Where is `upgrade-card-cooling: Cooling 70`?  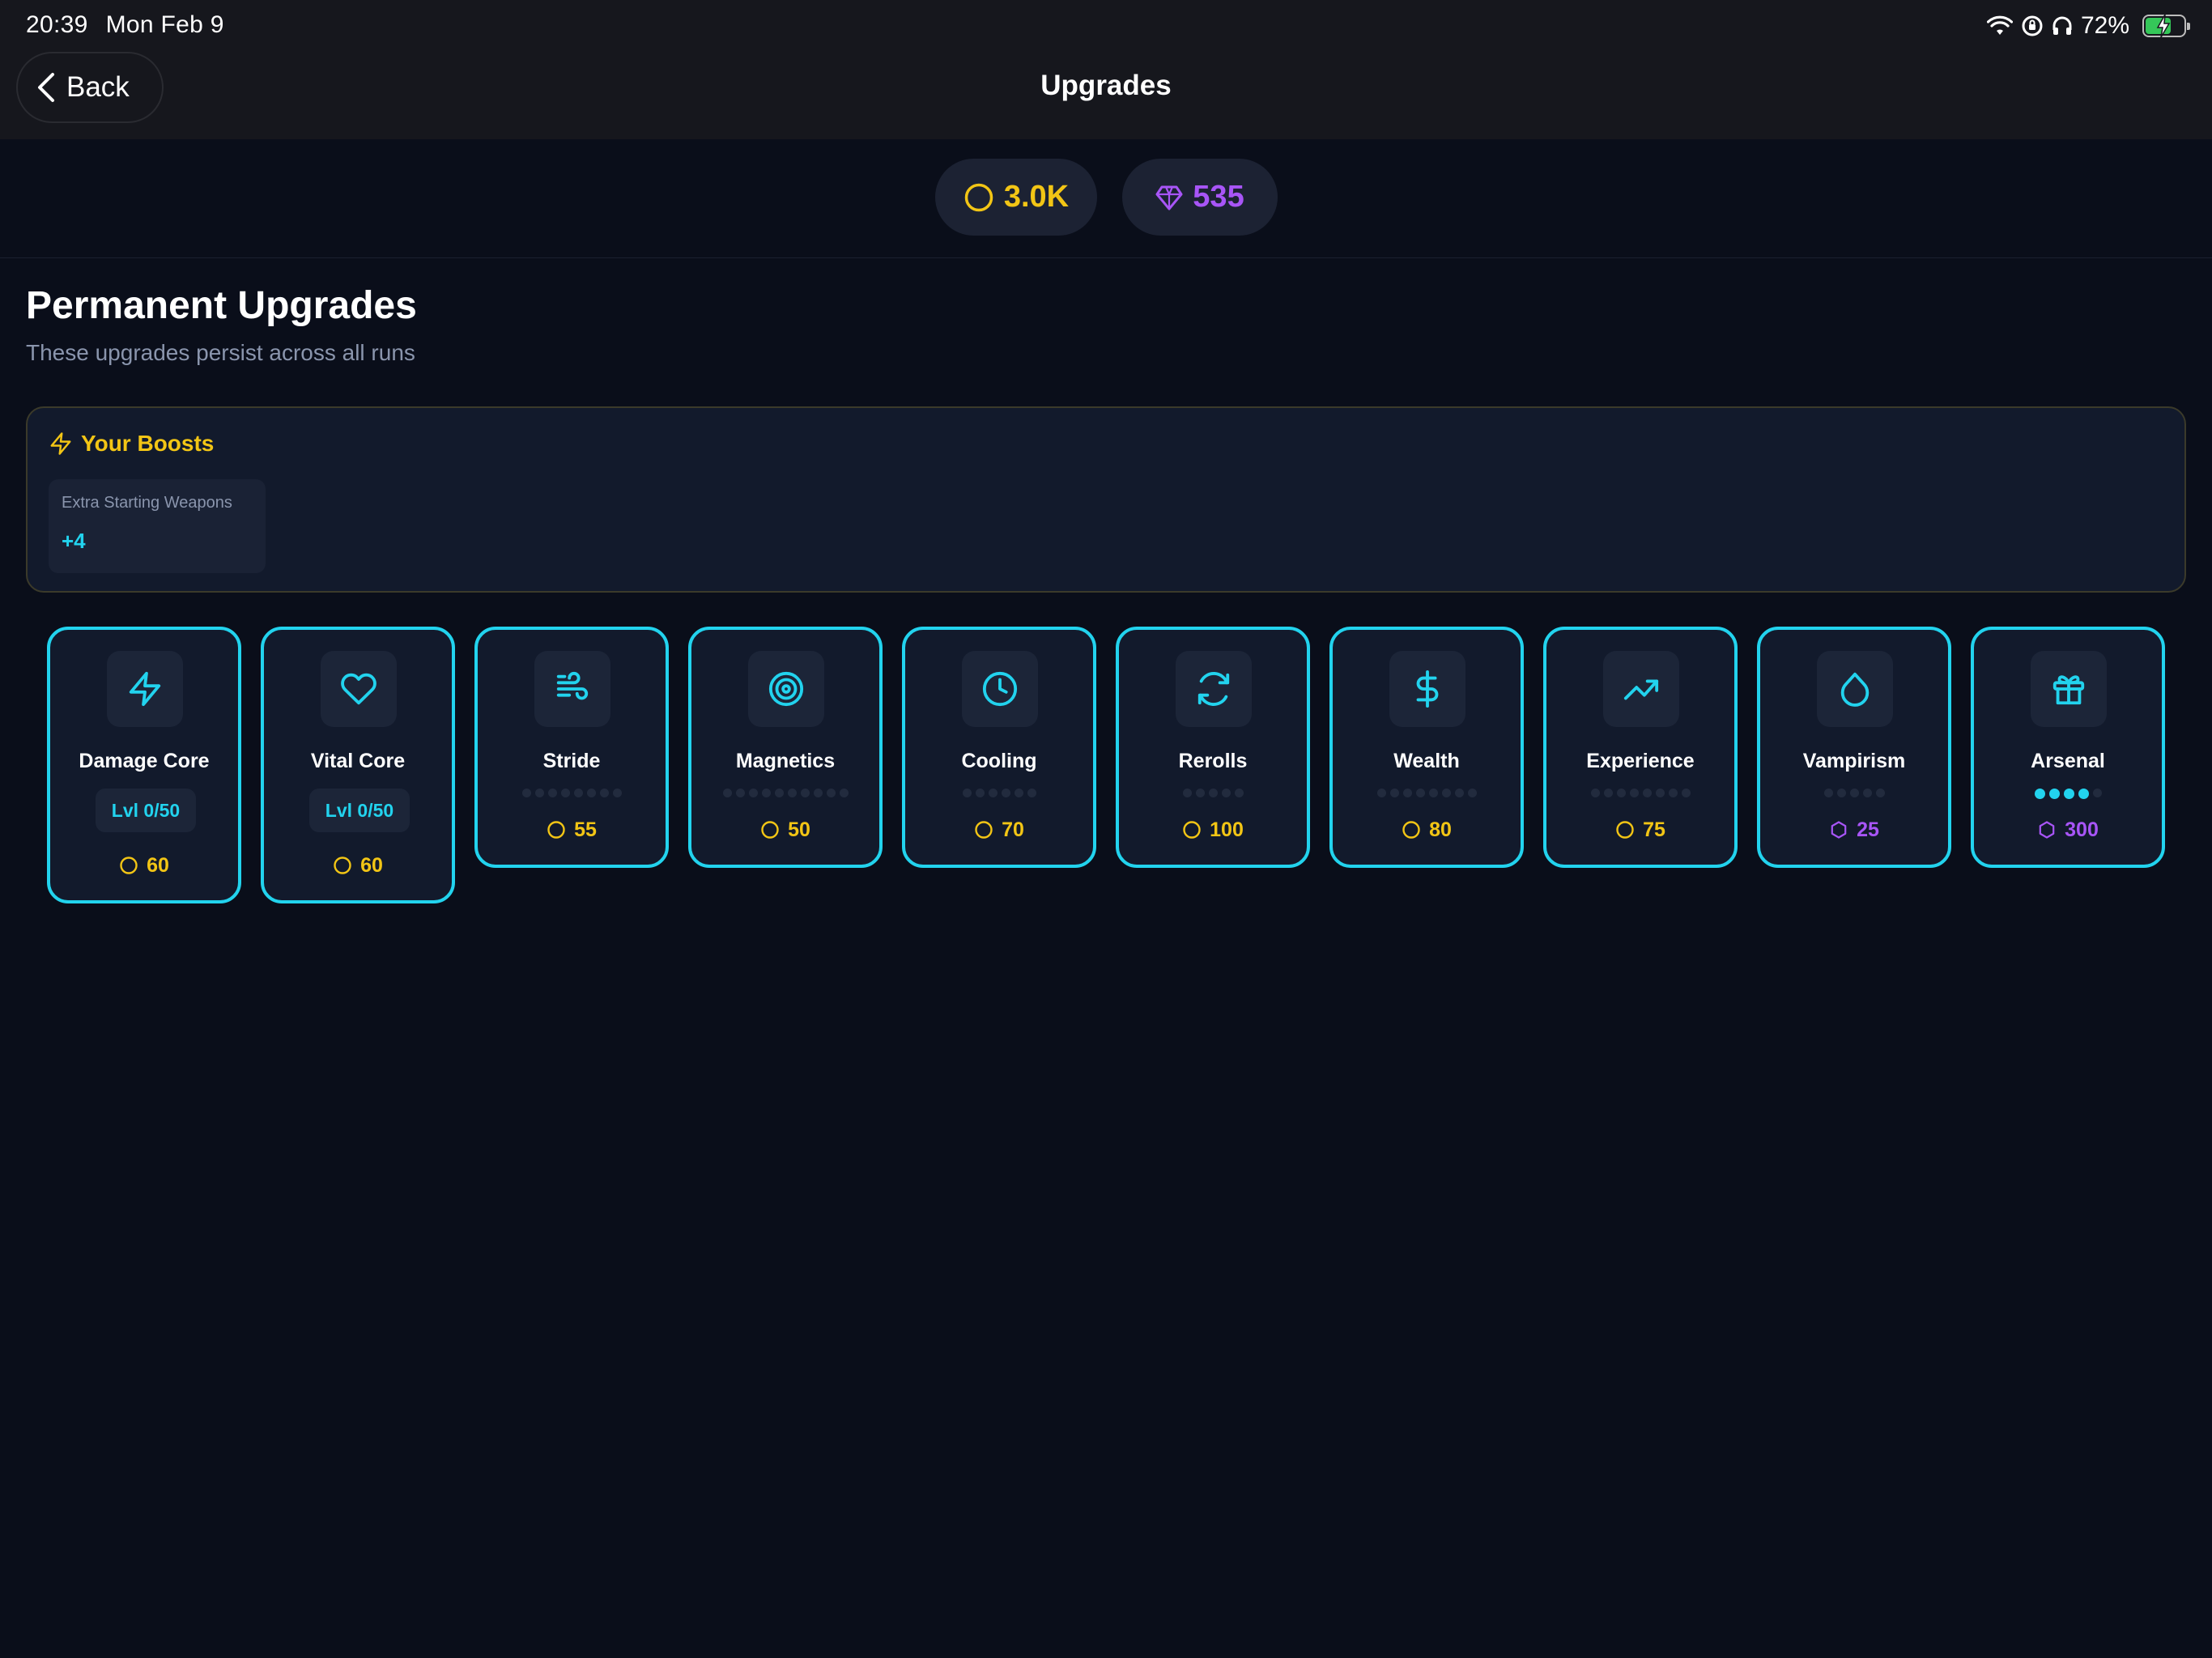 upgrade-card-cooling: Cooling 70 is located at coordinates (999, 747).